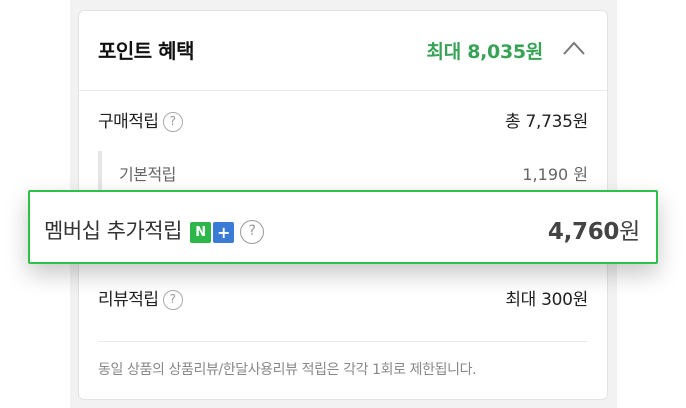  I want to click on review-limit-notice: 동일 상품의 상품리뷰/한달사용리뷰 적립은 각각 1회로 제한됩니다., so click(287, 370).